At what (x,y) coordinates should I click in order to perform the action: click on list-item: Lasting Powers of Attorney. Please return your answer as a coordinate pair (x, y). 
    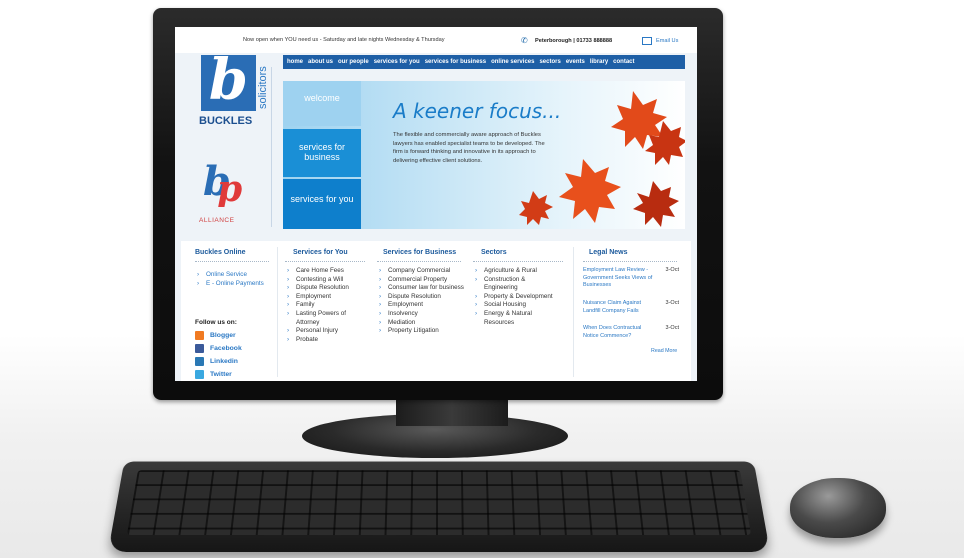
    Looking at the image, I should click on (327, 318).